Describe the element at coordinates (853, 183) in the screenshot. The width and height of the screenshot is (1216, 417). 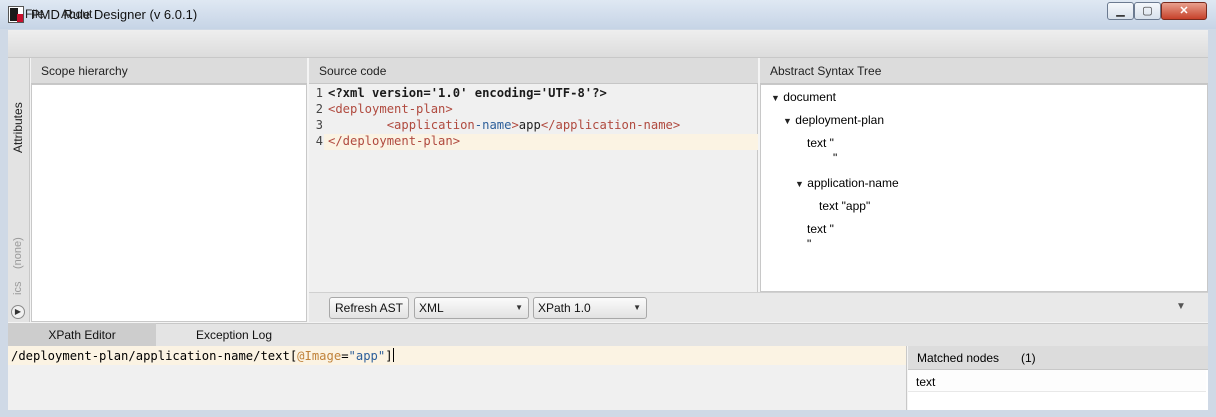
I see `ast-node-label: application-name` at that location.